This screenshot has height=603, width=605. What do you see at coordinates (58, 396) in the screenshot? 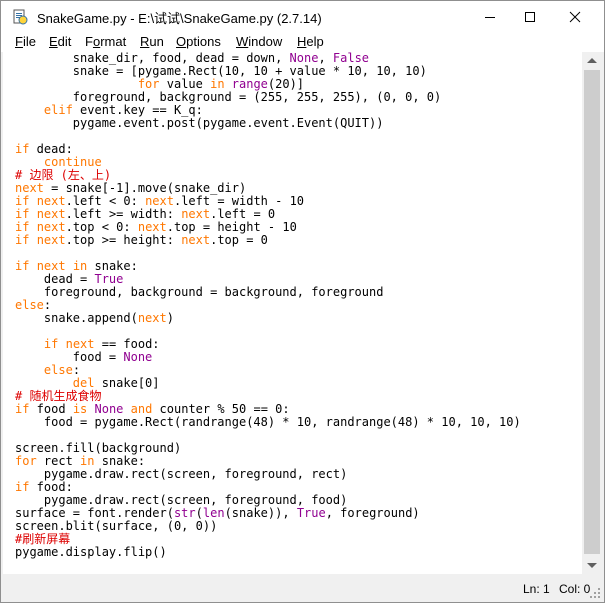
I see `code-token: # 随机生成食物` at bounding box center [58, 396].